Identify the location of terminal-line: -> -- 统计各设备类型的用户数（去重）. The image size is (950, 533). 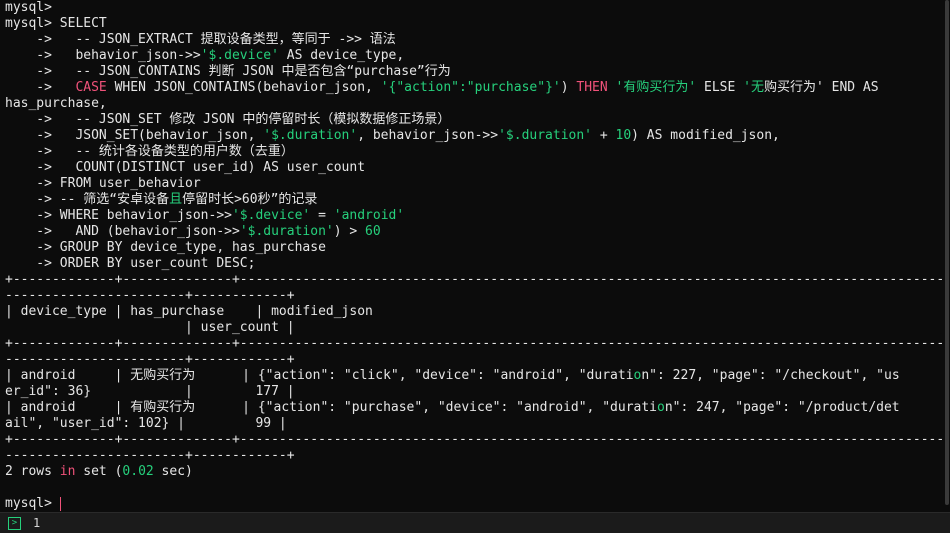
(472, 152).